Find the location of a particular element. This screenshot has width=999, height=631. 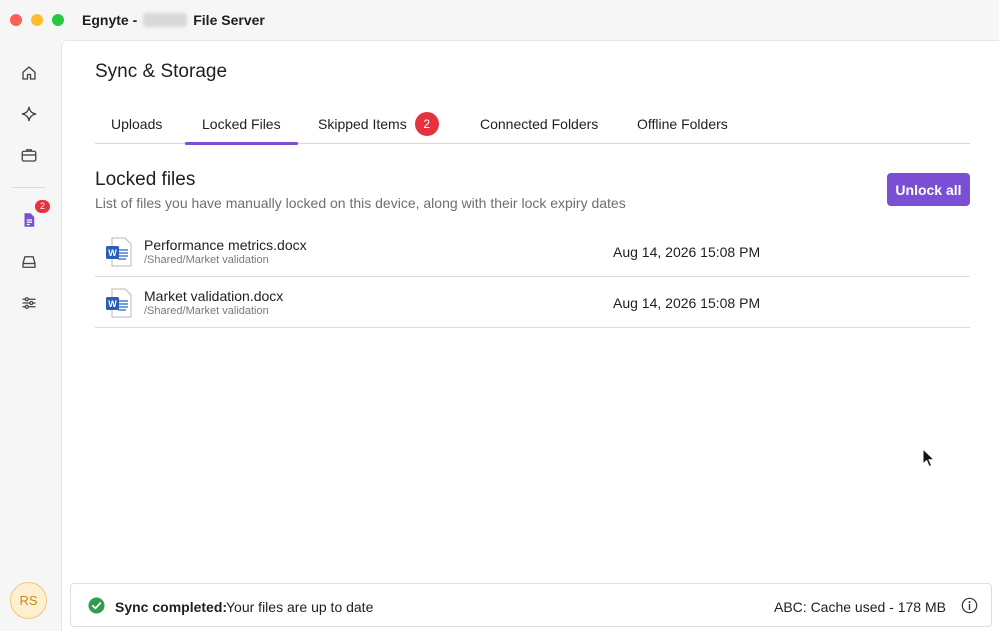

zoom-window-button is located at coordinates (58, 20).